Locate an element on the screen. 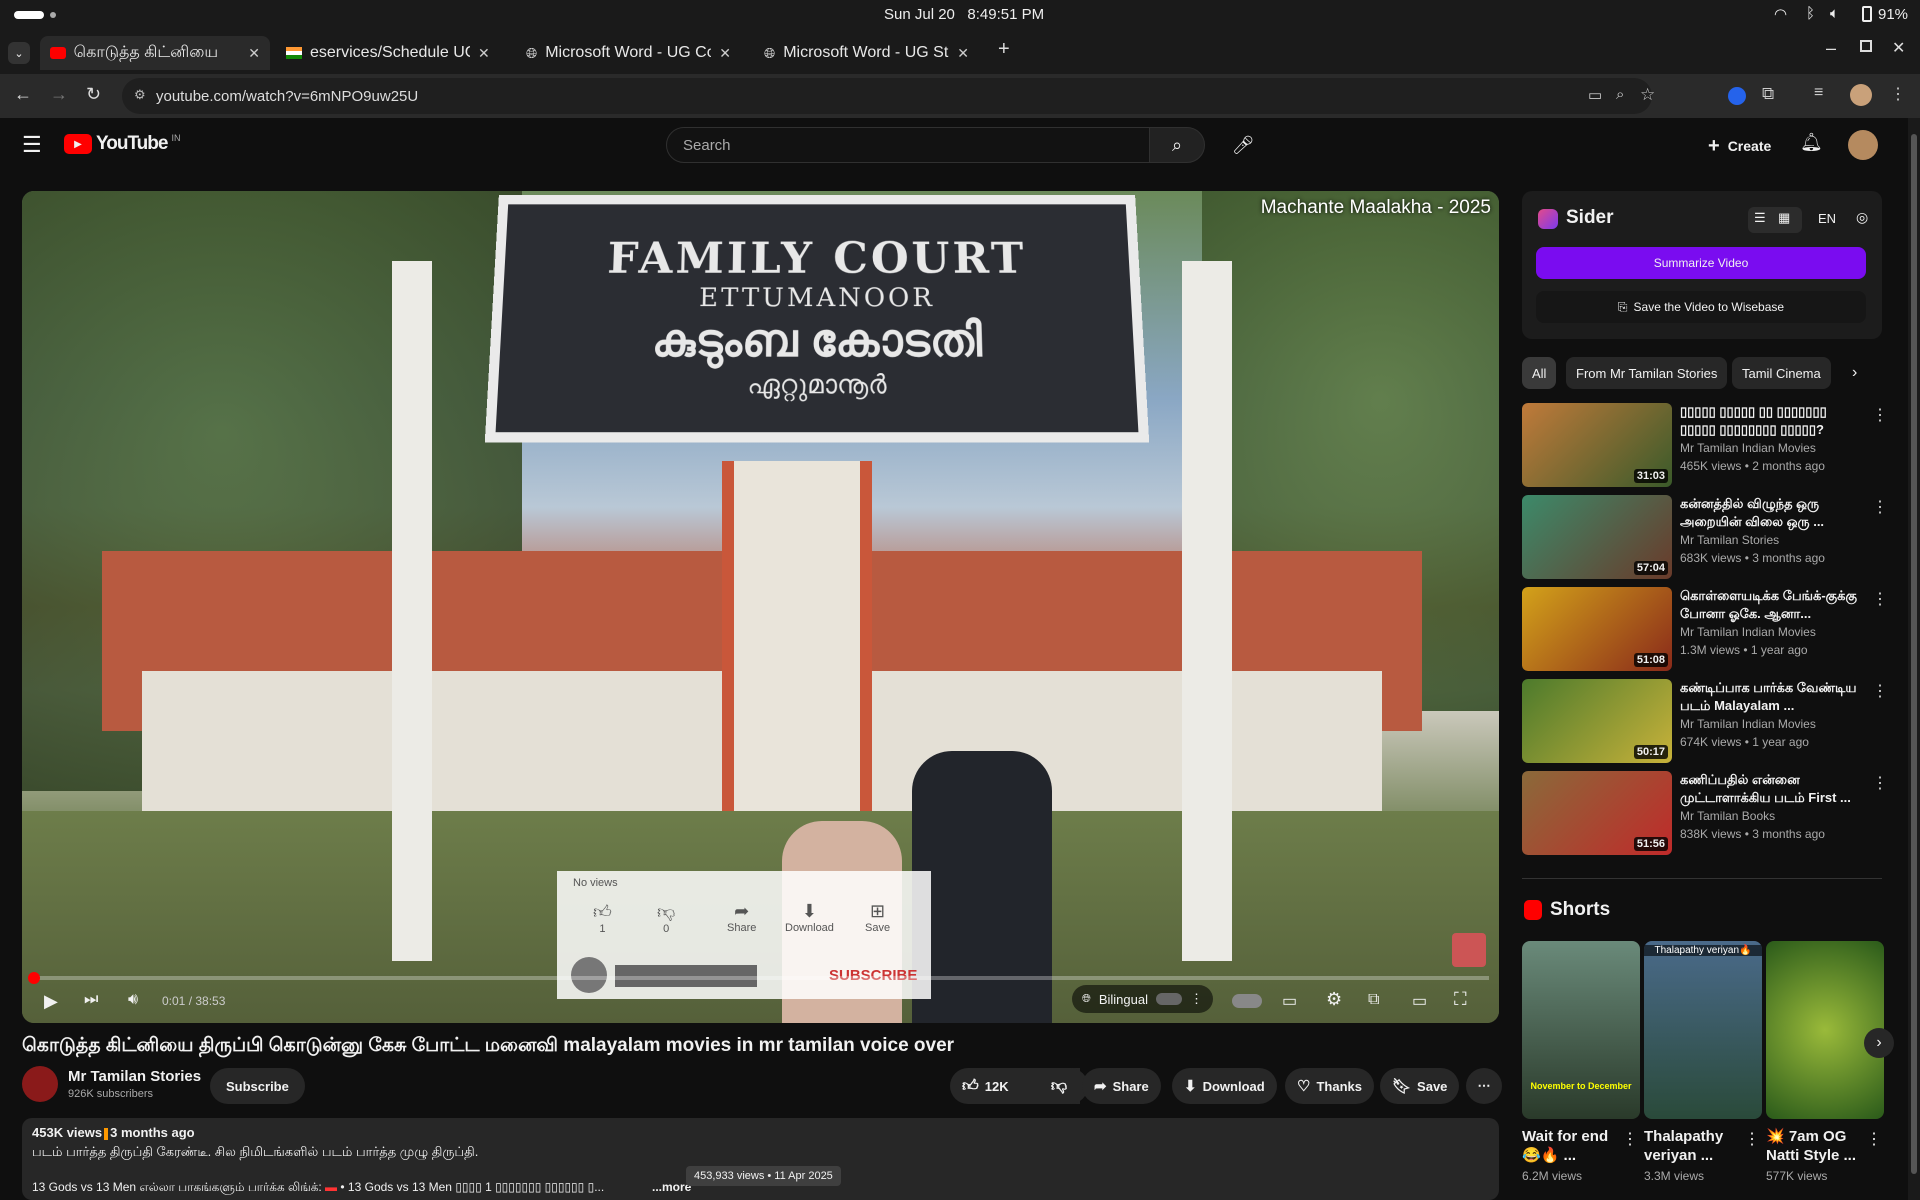  save-to-wisebase-button: ⎘ Save the Video to Wisebase is located at coordinates (1701, 307).